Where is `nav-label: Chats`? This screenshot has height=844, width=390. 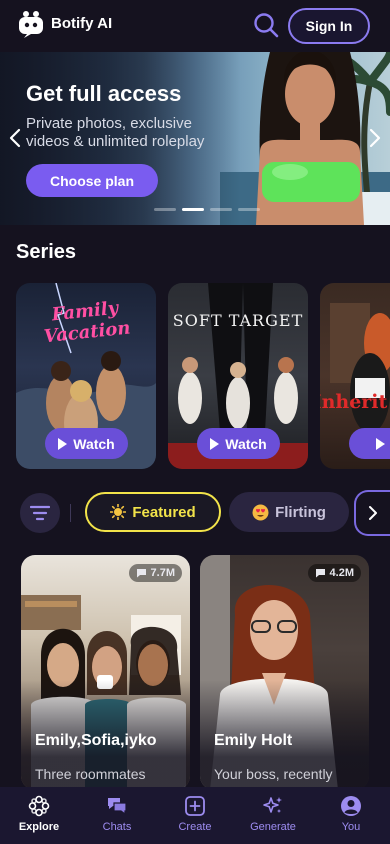
nav-label: Chats is located at coordinates (117, 827).